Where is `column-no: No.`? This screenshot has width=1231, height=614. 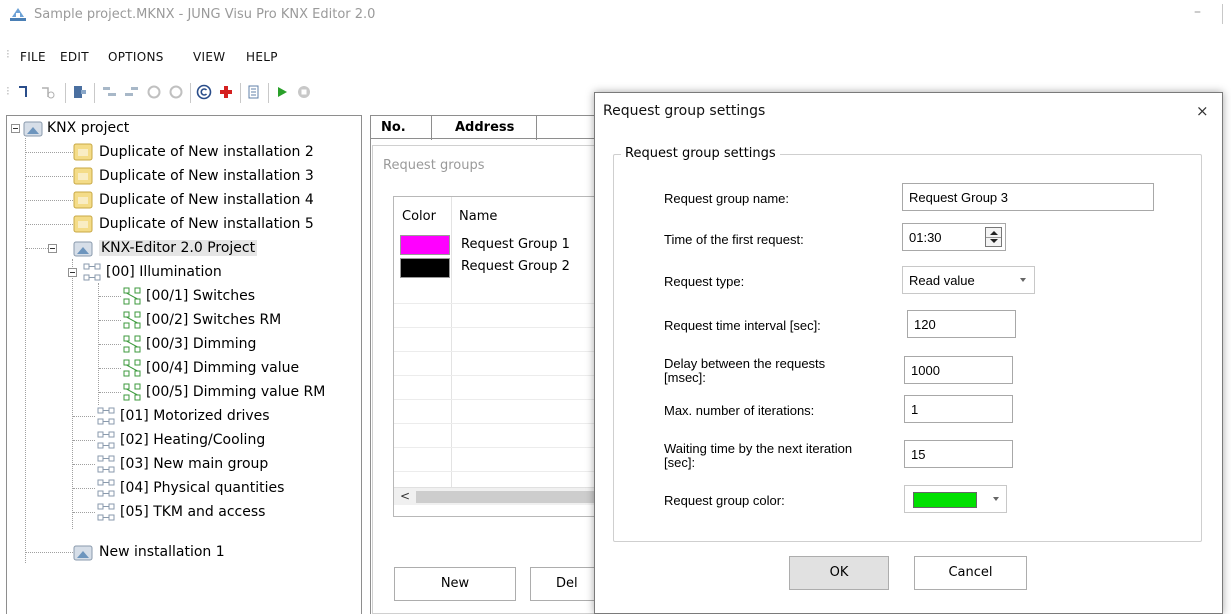 column-no: No. is located at coordinates (393, 127).